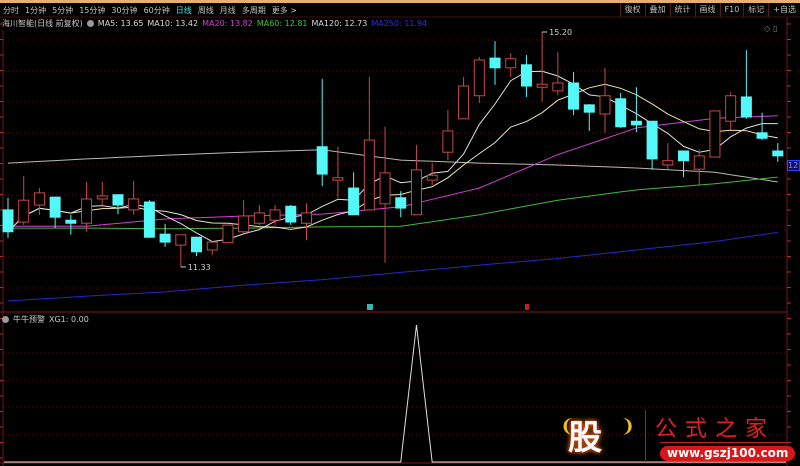 This screenshot has height=466, width=800. What do you see at coordinates (793, 165) in the screenshot?
I see `current-price-tag: 12.` at bounding box center [793, 165].